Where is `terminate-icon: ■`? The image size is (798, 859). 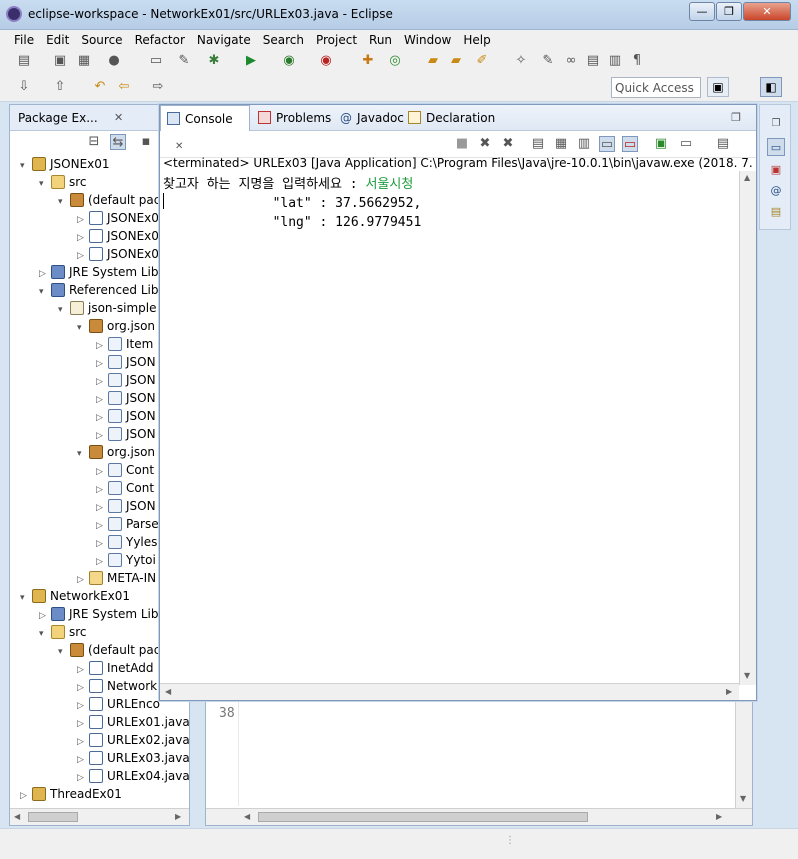 terminate-icon: ■ is located at coordinates (462, 144).